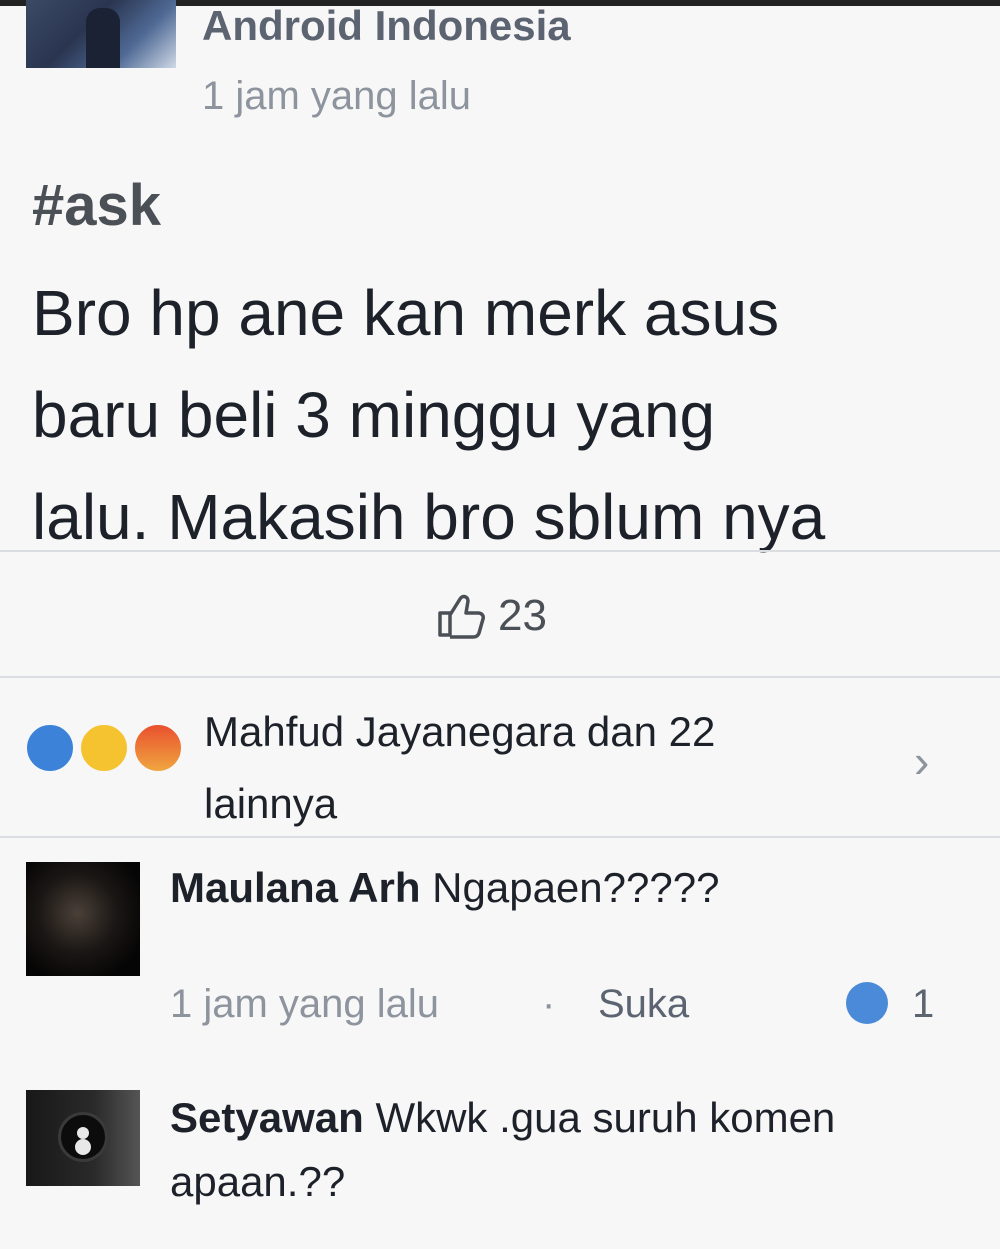 This screenshot has width=1000, height=1249. What do you see at coordinates (643, 1004) in the screenshot?
I see `comment-like-button: Suka` at bounding box center [643, 1004].